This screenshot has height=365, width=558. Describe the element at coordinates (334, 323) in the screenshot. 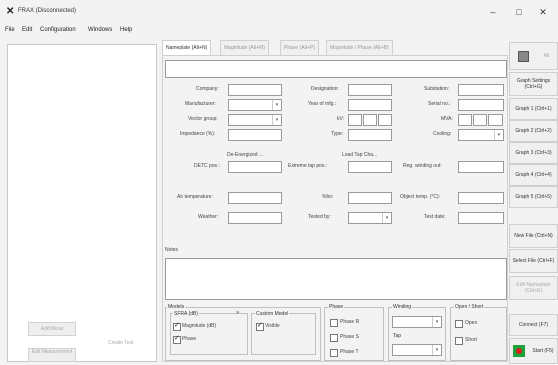

I see `phase-r-checkbox` at that location.